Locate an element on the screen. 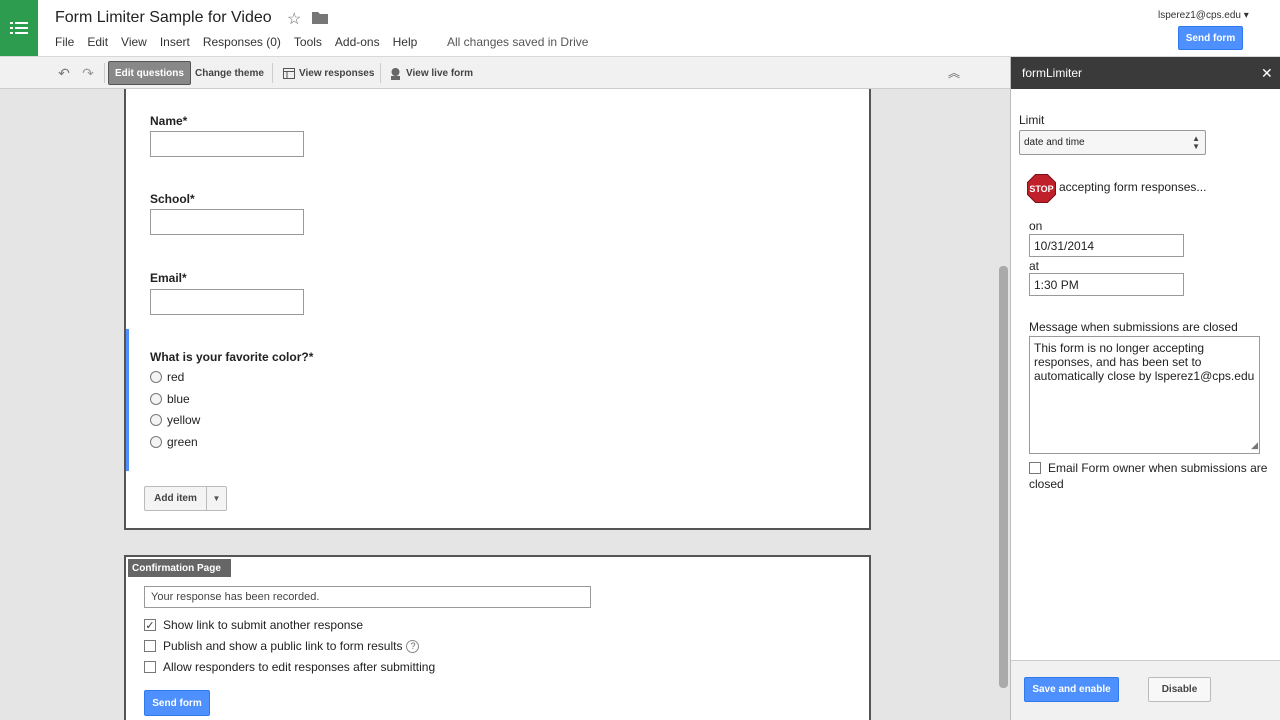 This screenshot has height=720, width=1280. star-icon: ☆ is located at coordinates (294, 19).